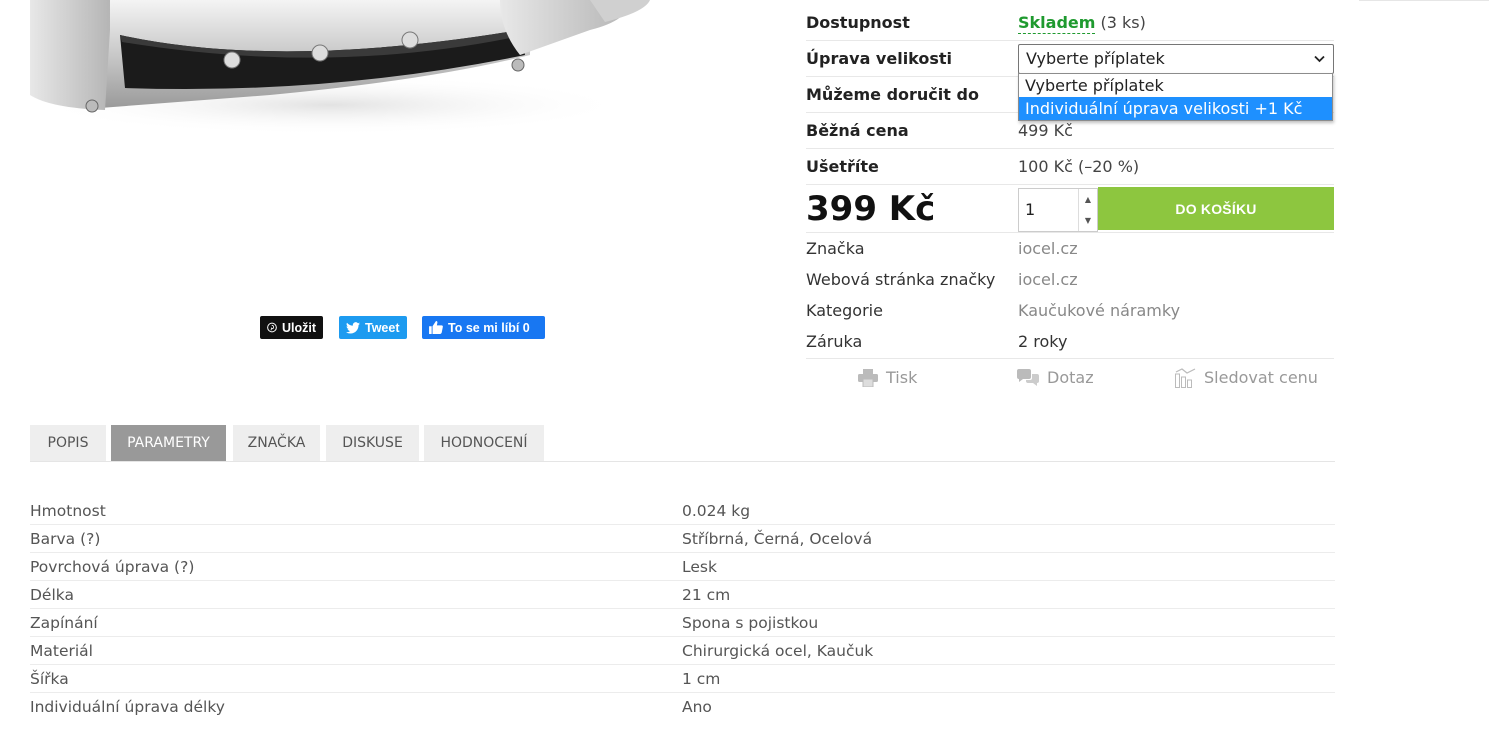  I want to click on facebook-like-button: To se mi líbí 0, so click(483, 327).